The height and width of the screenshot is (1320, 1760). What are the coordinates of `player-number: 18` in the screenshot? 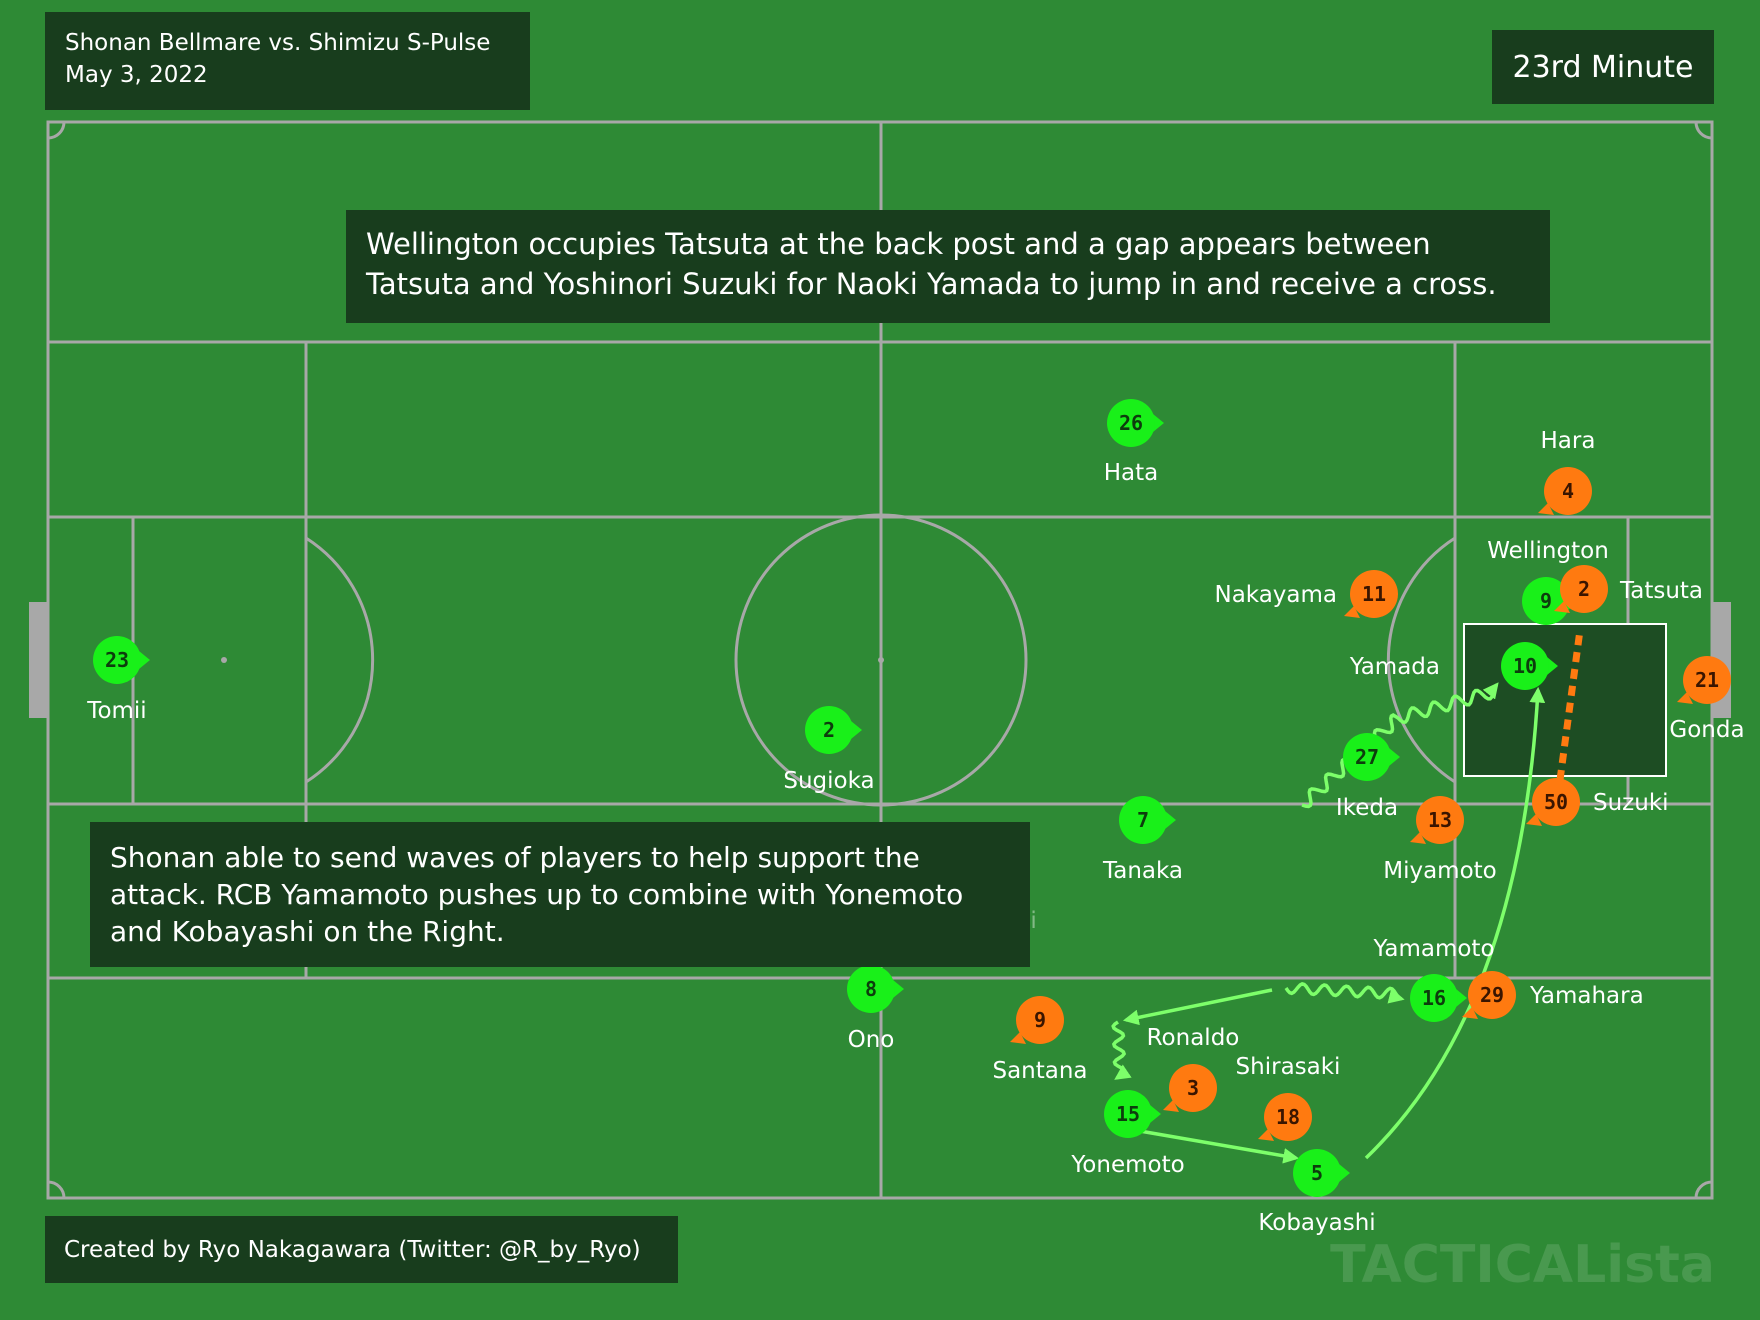 It's located at (1288, 1117).